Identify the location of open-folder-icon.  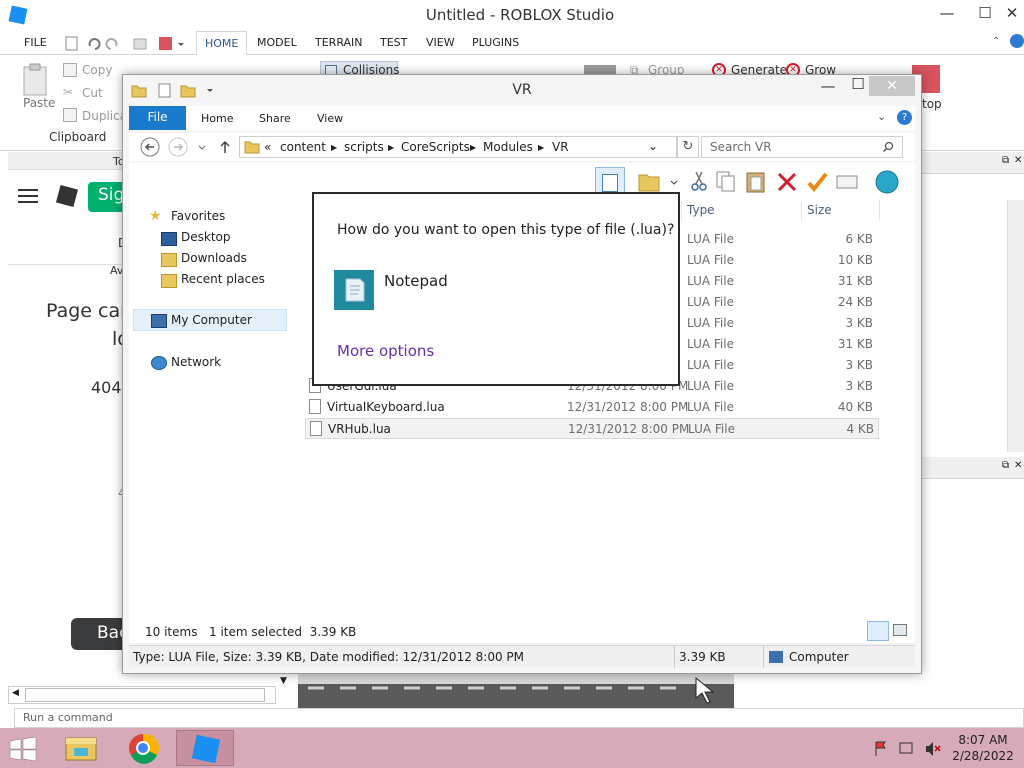
(649, 183).